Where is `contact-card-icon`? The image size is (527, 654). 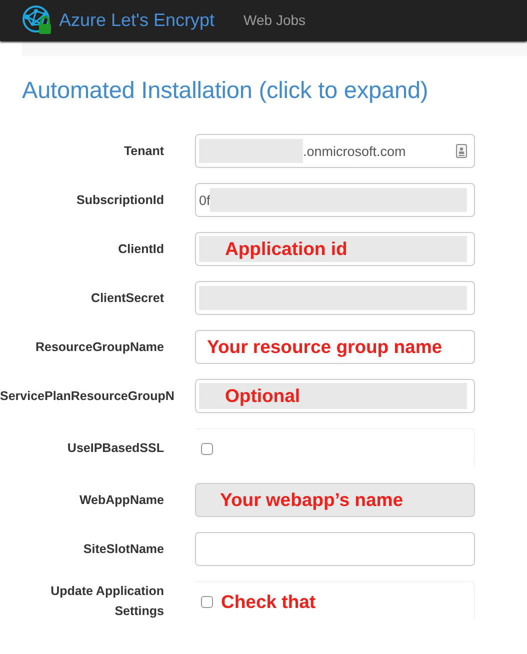
contact-card-icon is located at coordinates (461, 151).